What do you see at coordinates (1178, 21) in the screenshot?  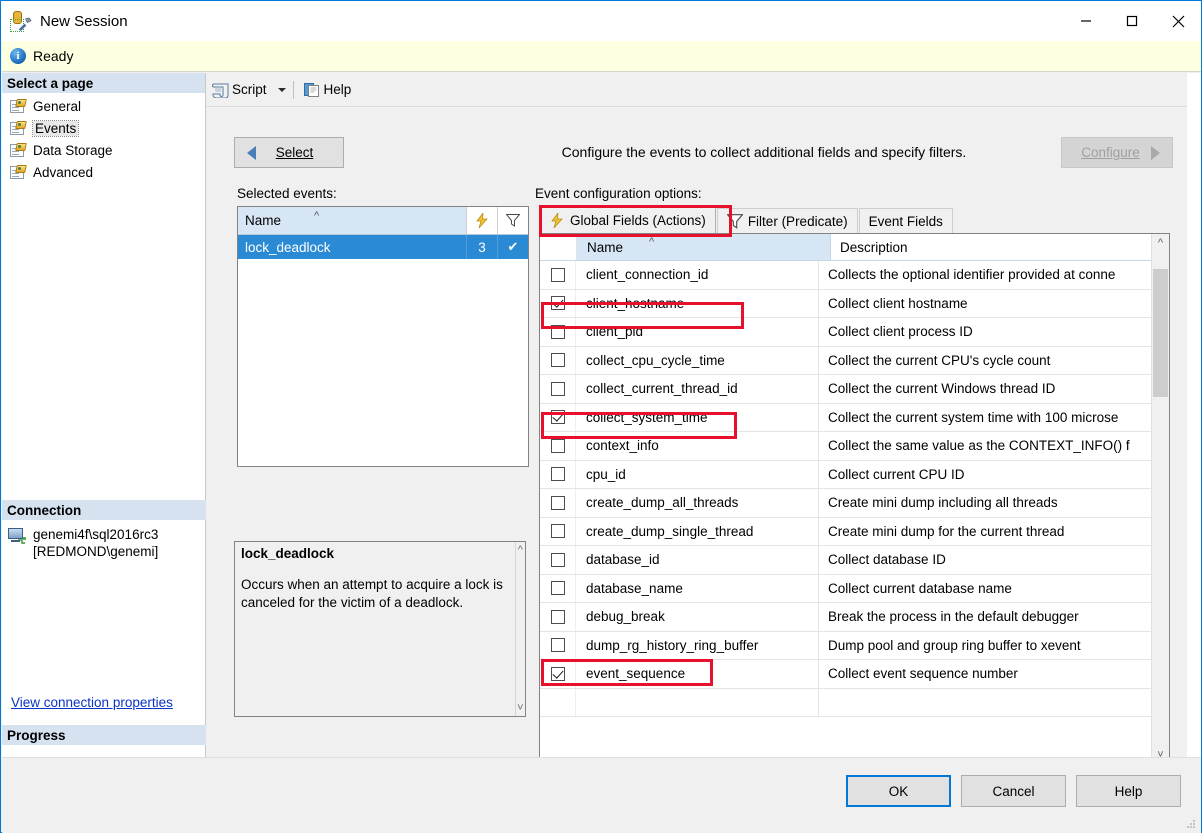 I see `close-button` at bounding box center [1178, 21].